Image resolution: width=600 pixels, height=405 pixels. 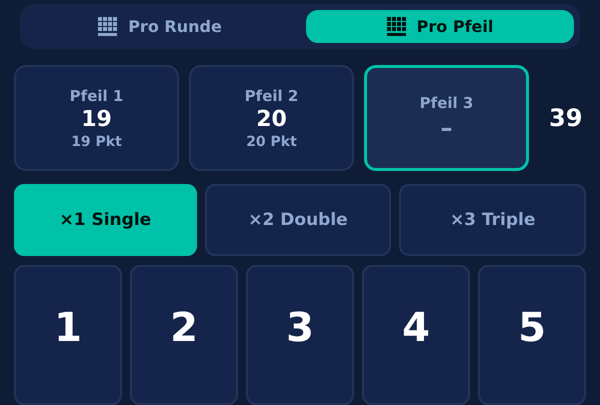 What do you see at coordinates (440, 26) in the screenshot?
I see `mode-tab: Pro Pfeil` at bounding box center [440, 26].